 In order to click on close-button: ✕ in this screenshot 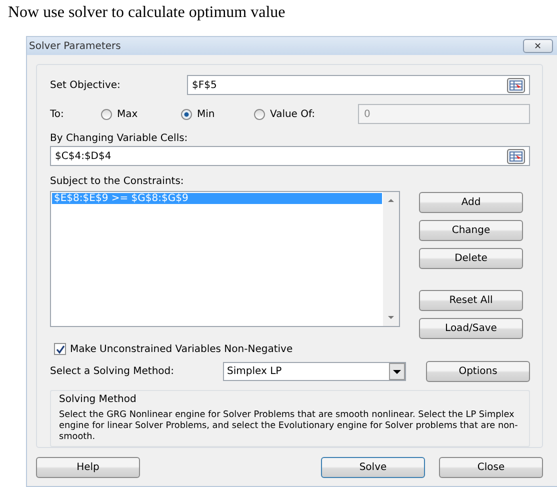, I will do `click(538, 46)`.